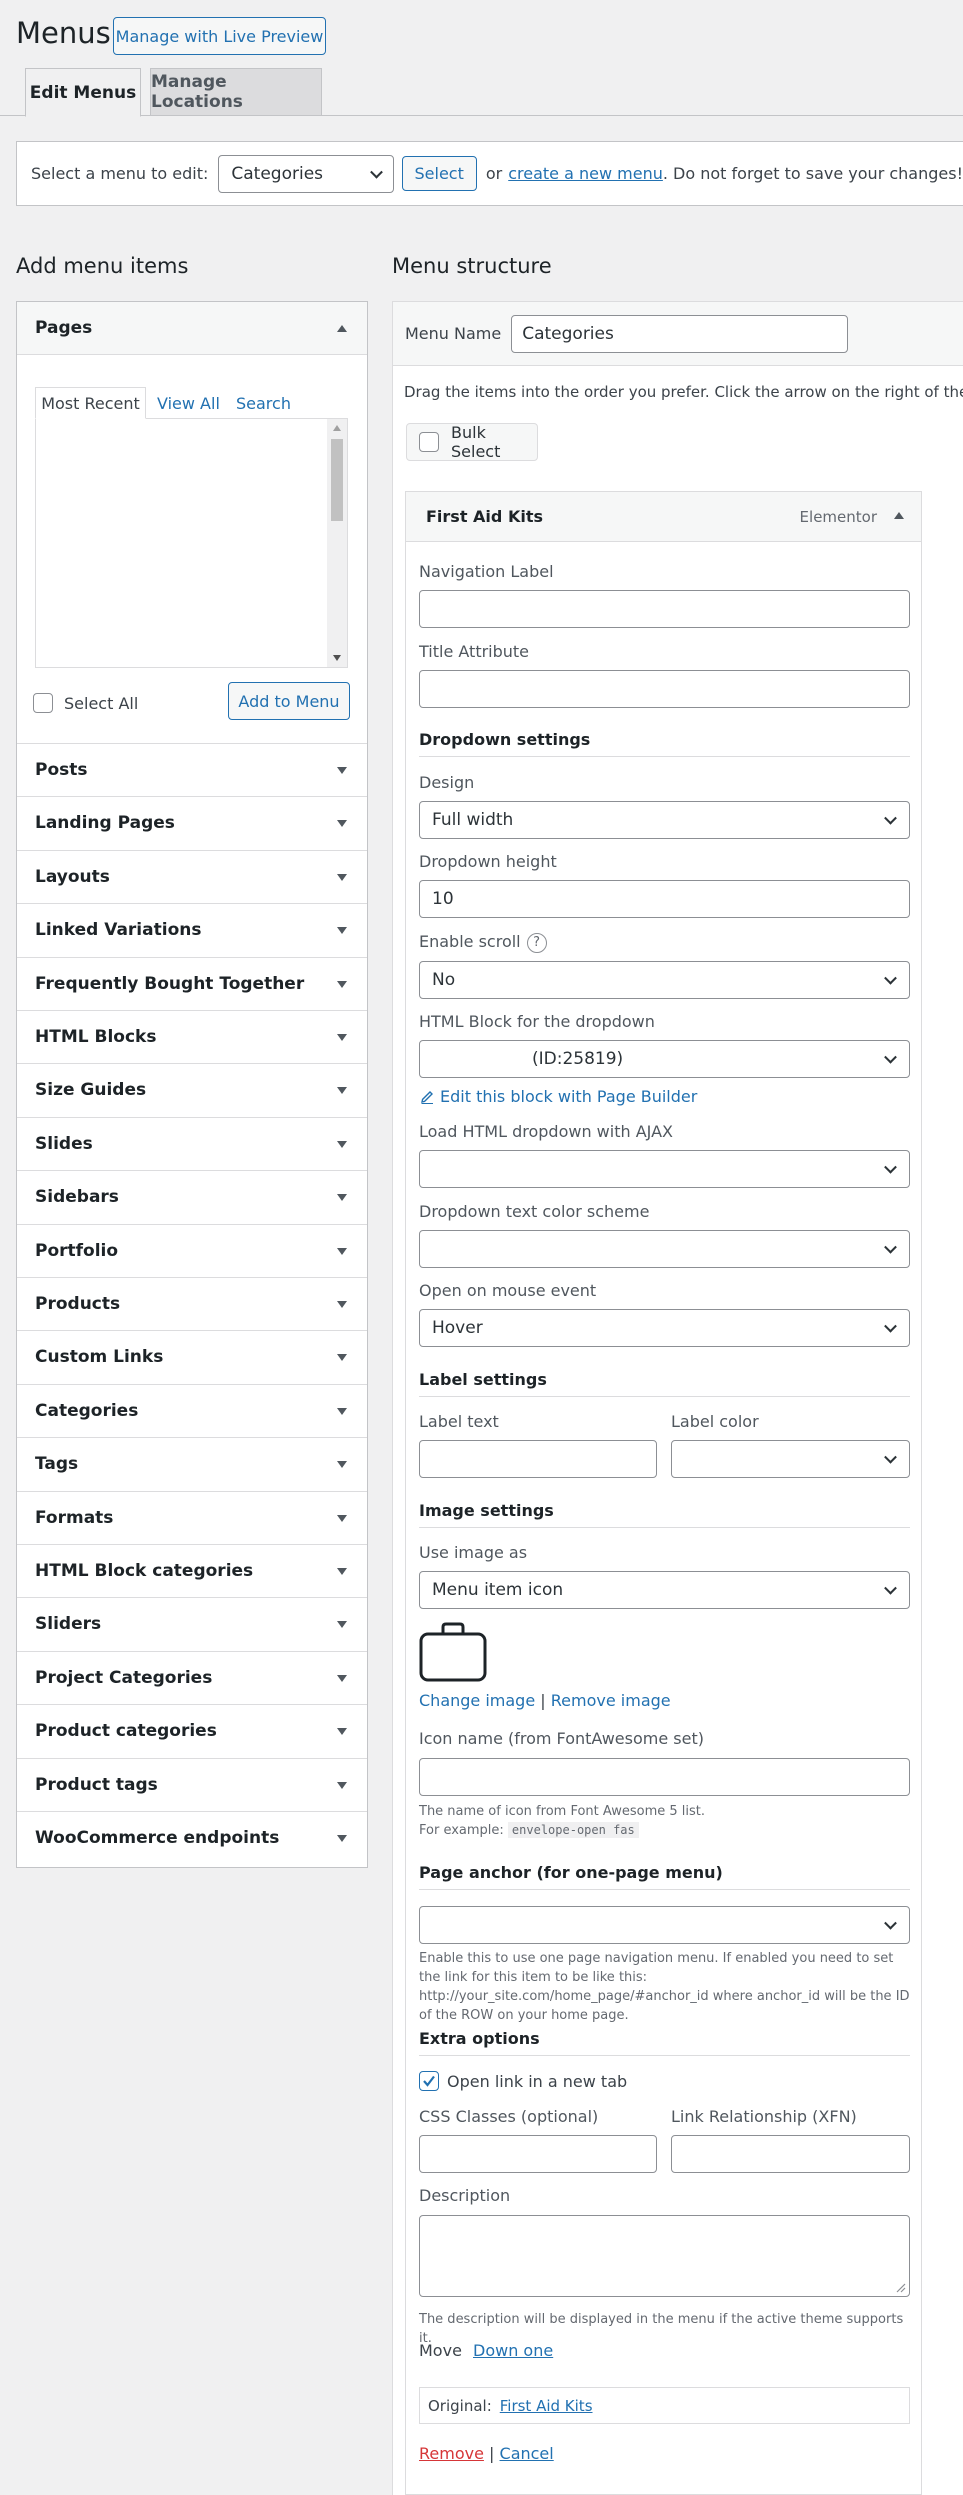  What do you see at coordinates (61, 770) in the screenshot?
I see `accordion-title: Posts` at bounding box center [61, 770].